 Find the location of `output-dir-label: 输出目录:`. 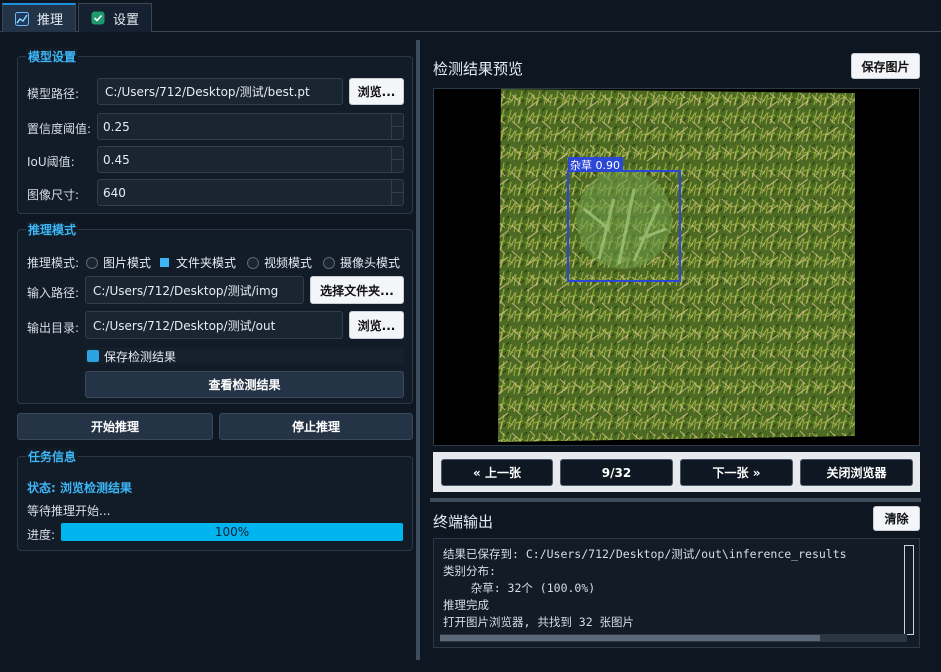

output-dir-label: 输出目录: is located at coordinates (53, 328).